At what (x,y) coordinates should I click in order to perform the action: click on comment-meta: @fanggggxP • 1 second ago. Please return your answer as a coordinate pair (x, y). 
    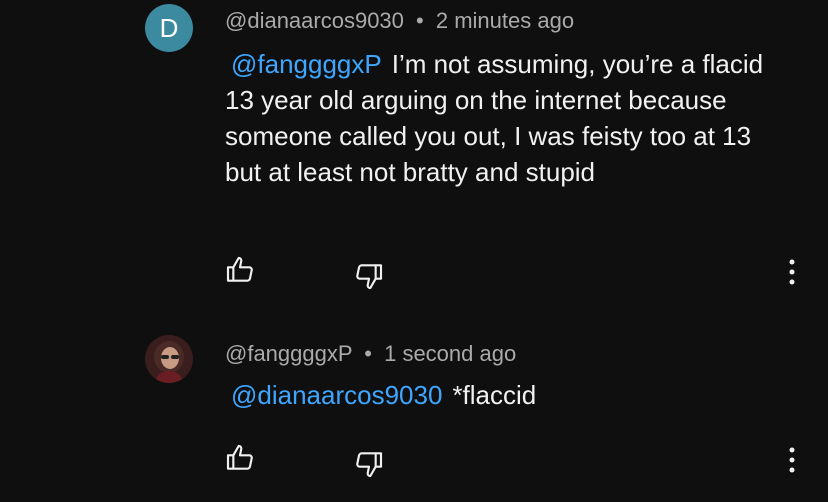
    Looking at the image, I should click on (370, 354).